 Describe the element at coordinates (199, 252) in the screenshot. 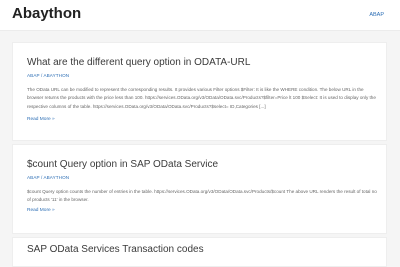

I see `post-card: SAP OData Services Transaction codes` at that location.